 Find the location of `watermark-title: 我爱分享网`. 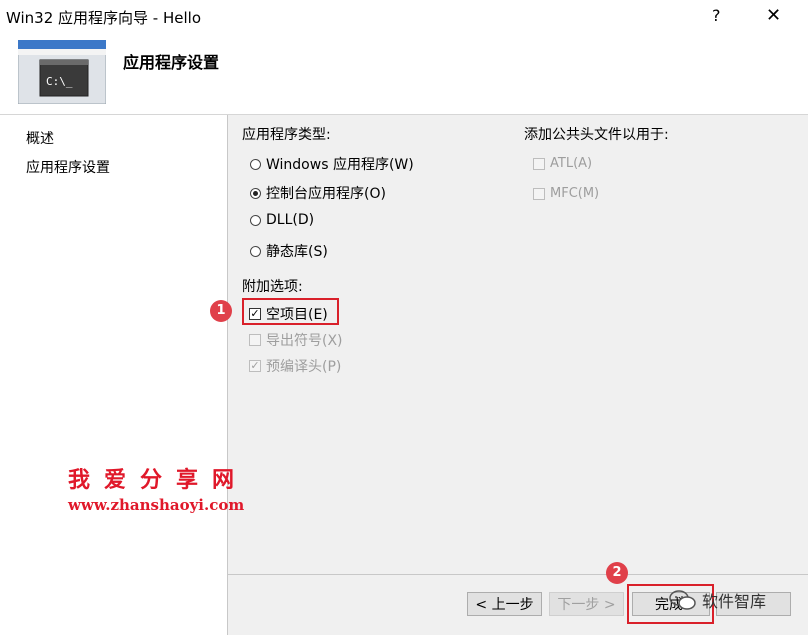

watermark-title: 我爱分享网 is located at coordinates (158, 480).